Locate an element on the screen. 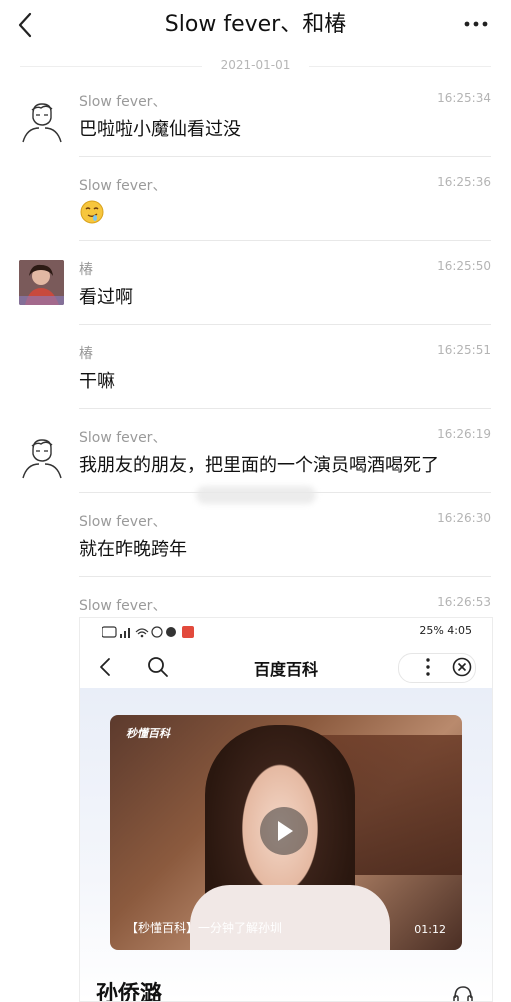  message-time: 16:26:53 is located at coordinates (464, 602).